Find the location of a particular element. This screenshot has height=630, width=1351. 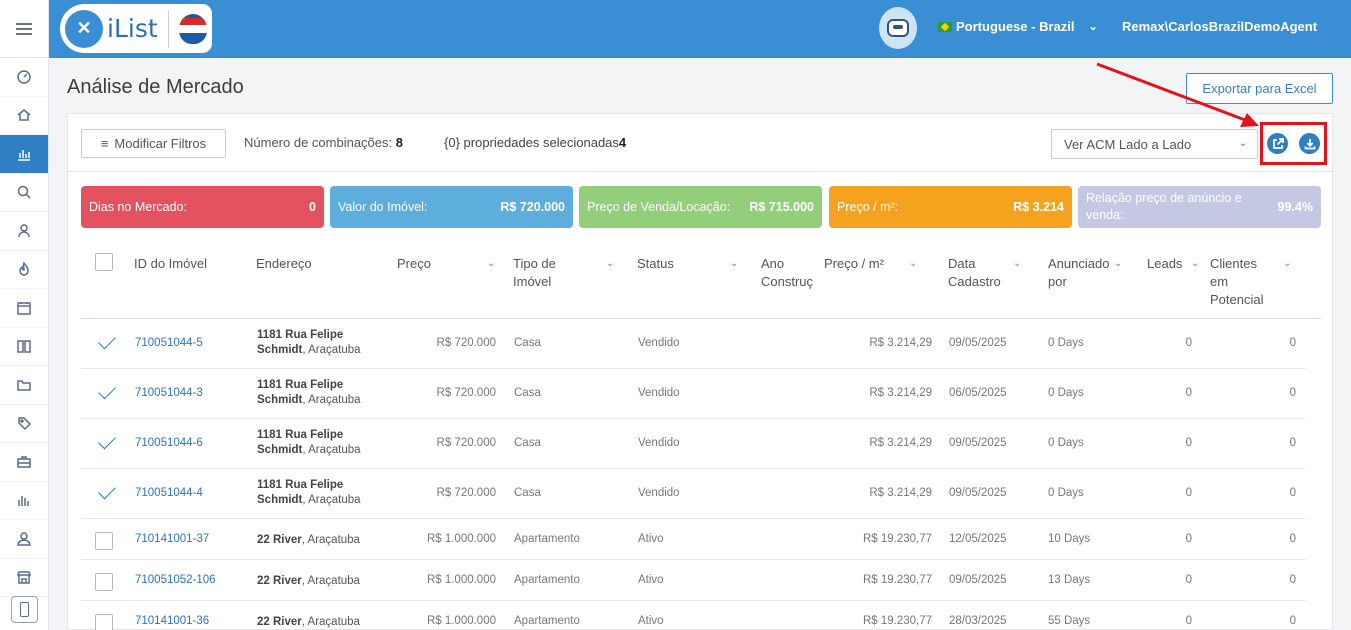

sidebar-item-user is located at coordinates (24, 539).